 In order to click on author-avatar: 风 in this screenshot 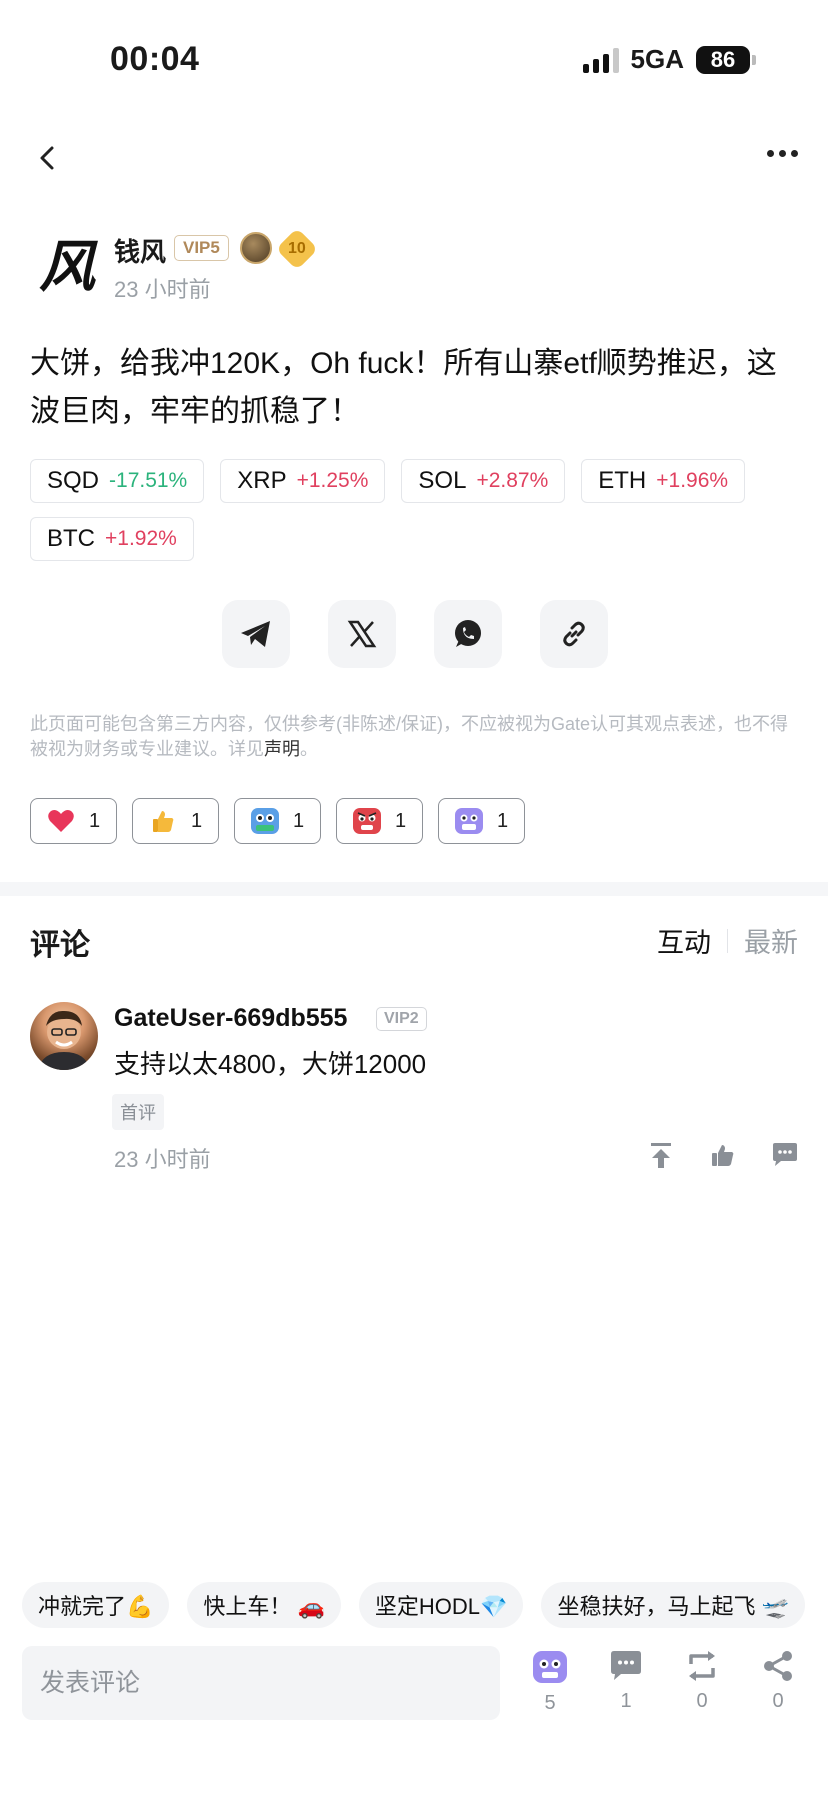, I will do `click(67, 267)`.